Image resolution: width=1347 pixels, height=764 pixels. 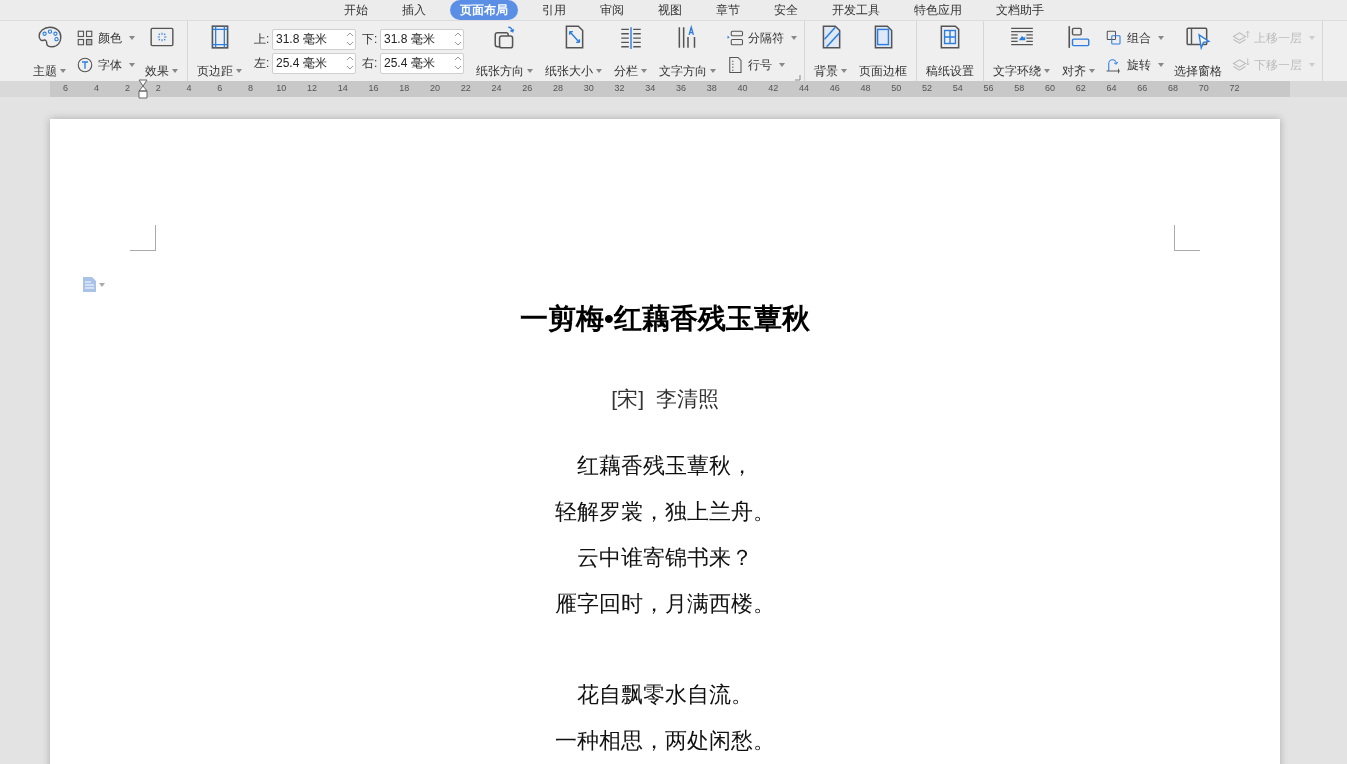 What do you see at coordinates (937, 10) in the screenshot?
I see `ribbon-tab: 特色应用` at bounding box center [937, 10].